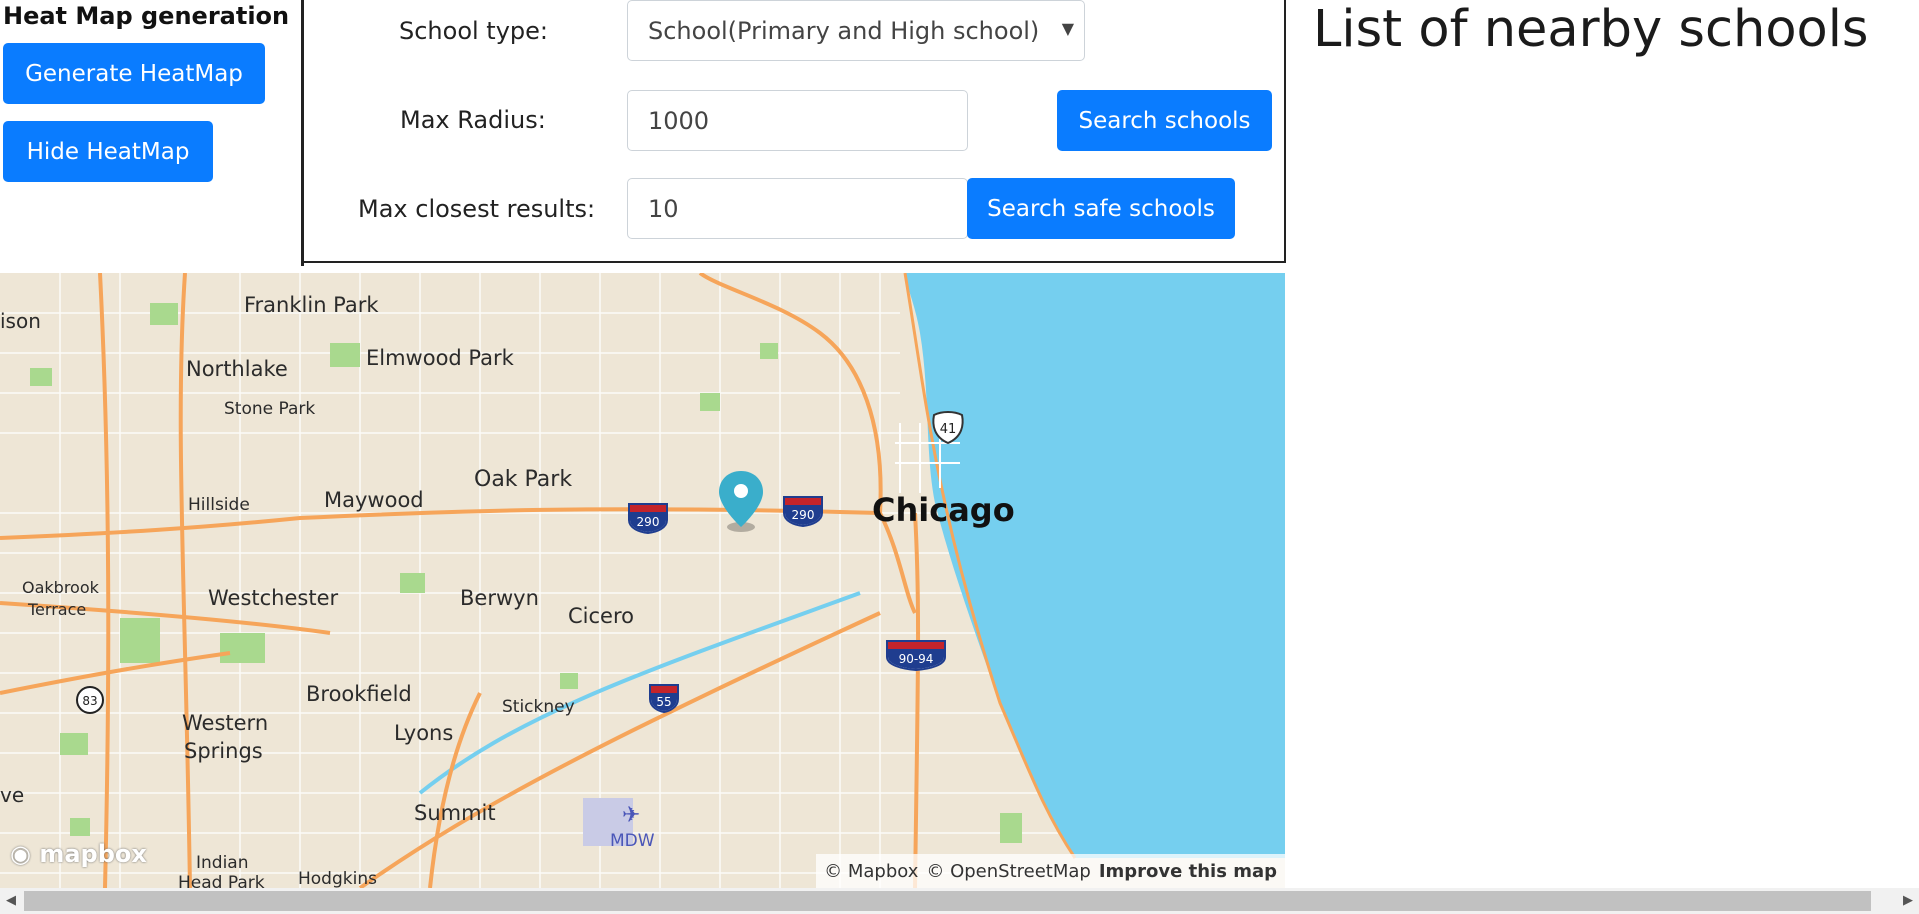 Image resolution: width=1919 pixels, height=914 pixels. Describe the element at coordinates (374, 500) in the screenshot. I see `label-maywood: Maywood` at that location.